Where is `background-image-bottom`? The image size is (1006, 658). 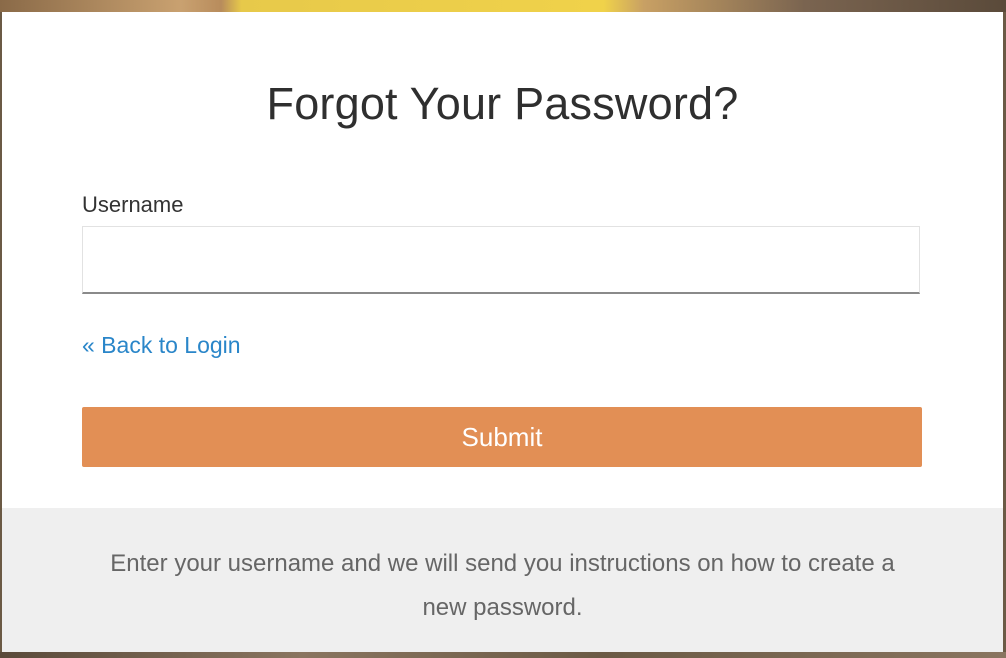 background-image-bottom is located at coordinates (503, 655).